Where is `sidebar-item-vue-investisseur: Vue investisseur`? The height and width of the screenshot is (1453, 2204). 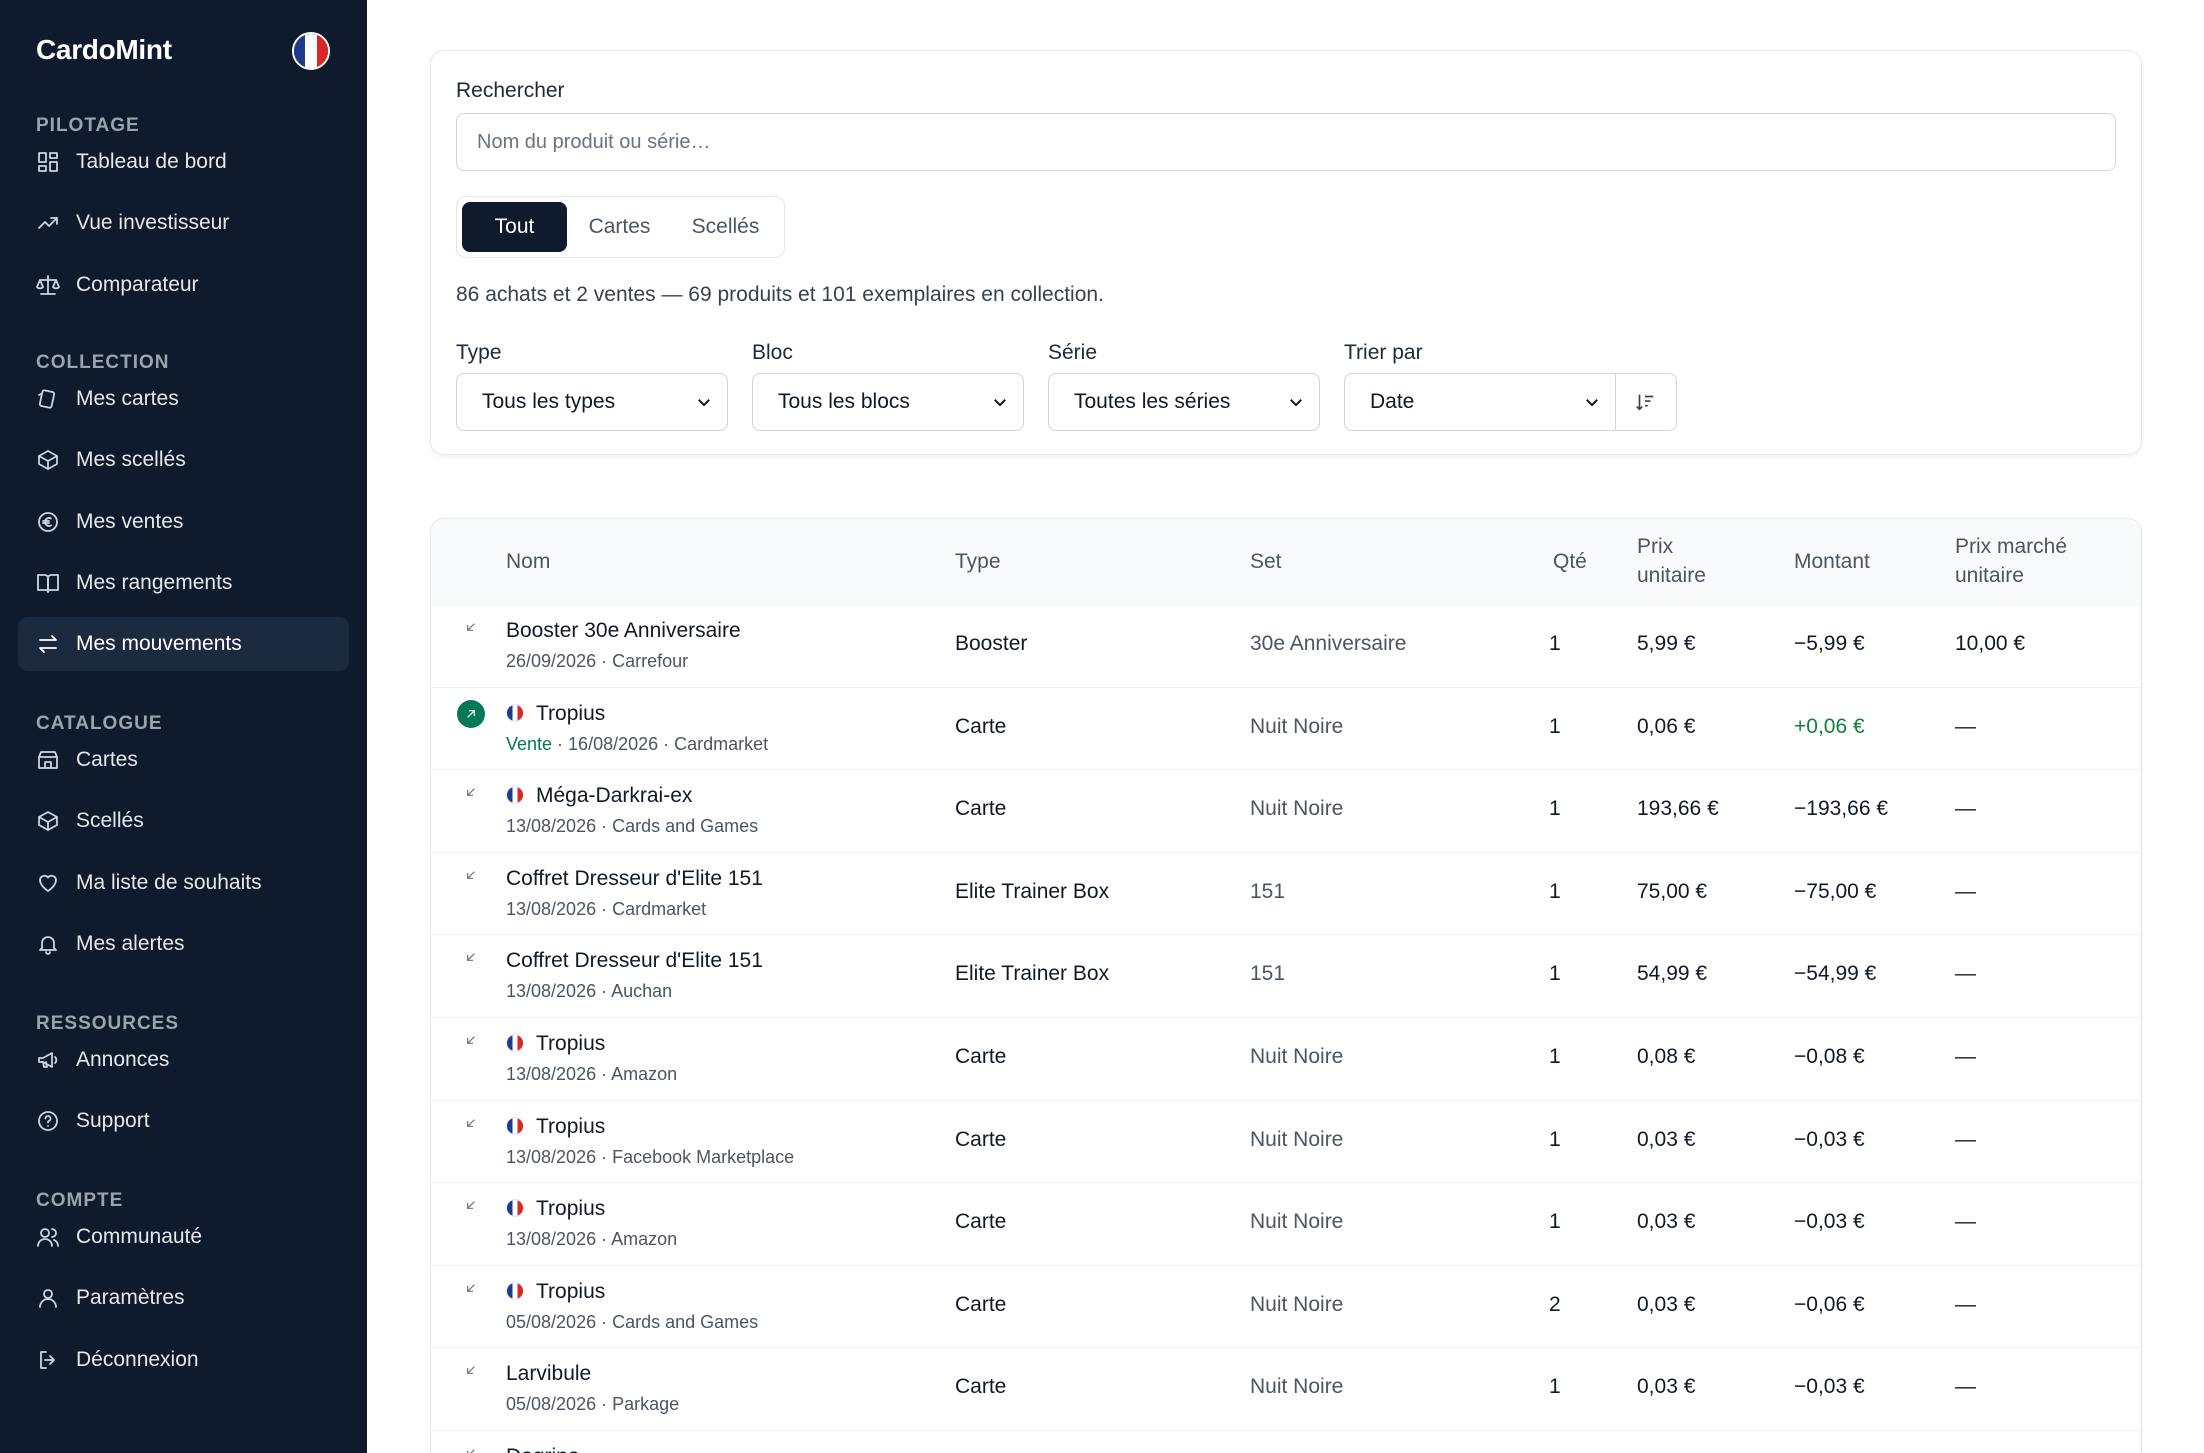
sidebar-item-vue-investisseur: Vue investisseur is located at coordinates (183, 223).